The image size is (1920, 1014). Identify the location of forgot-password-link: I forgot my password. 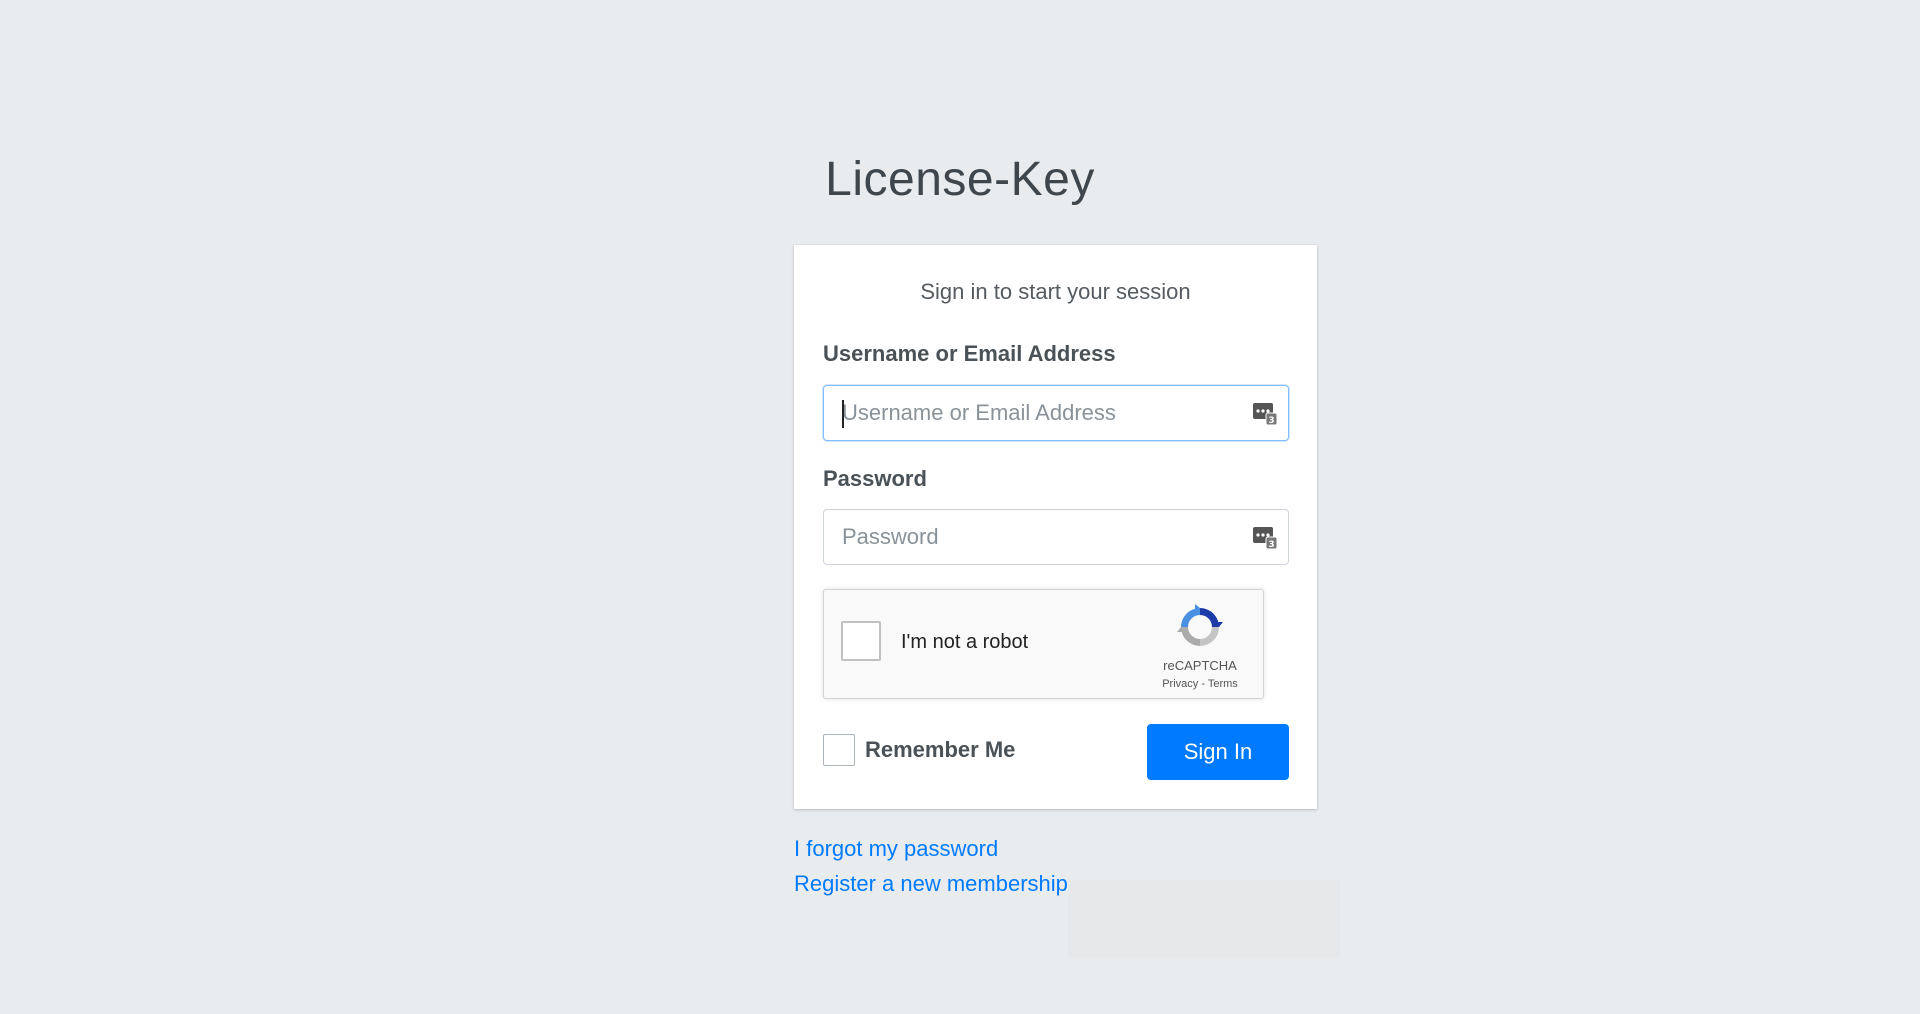
(896, 849).